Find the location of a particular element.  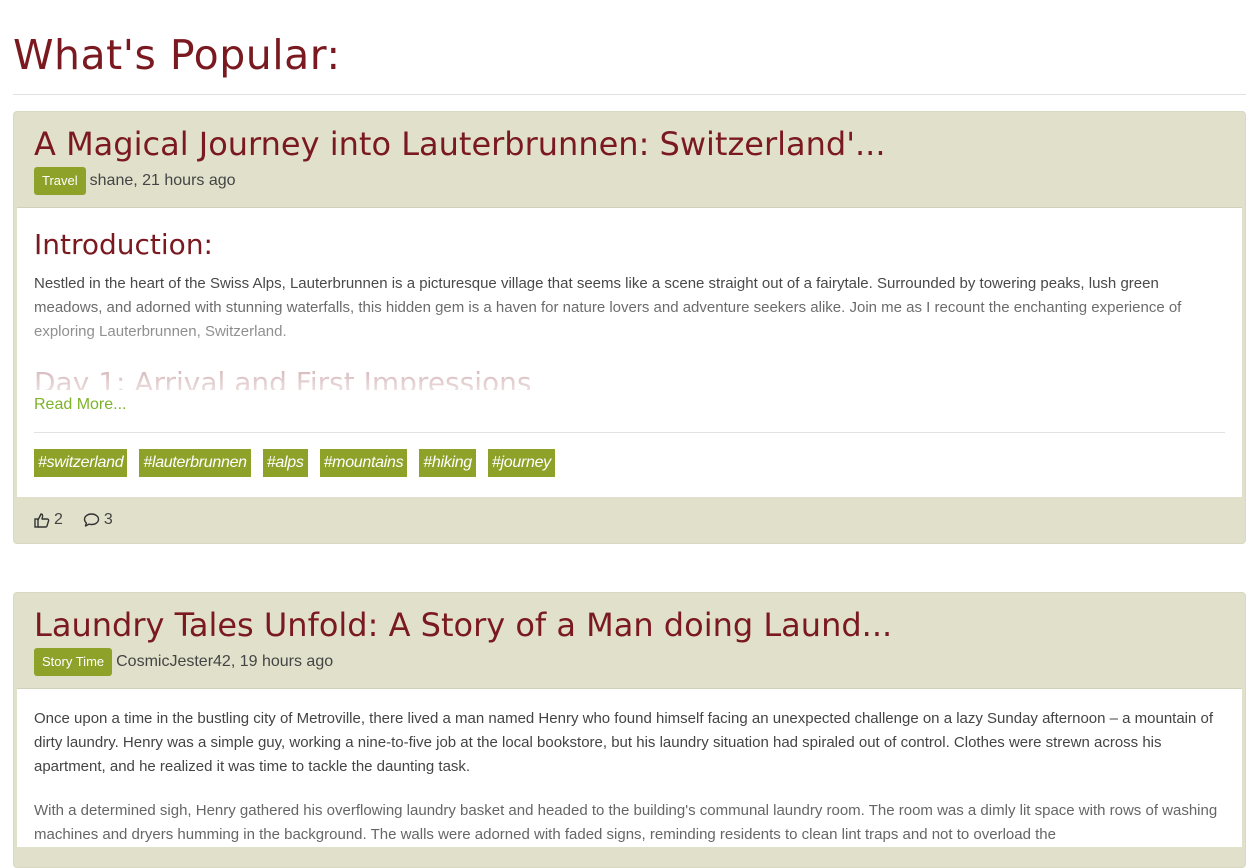

post-meta: Travel shane, 21 hours ago is located at coordinates (629, 181).